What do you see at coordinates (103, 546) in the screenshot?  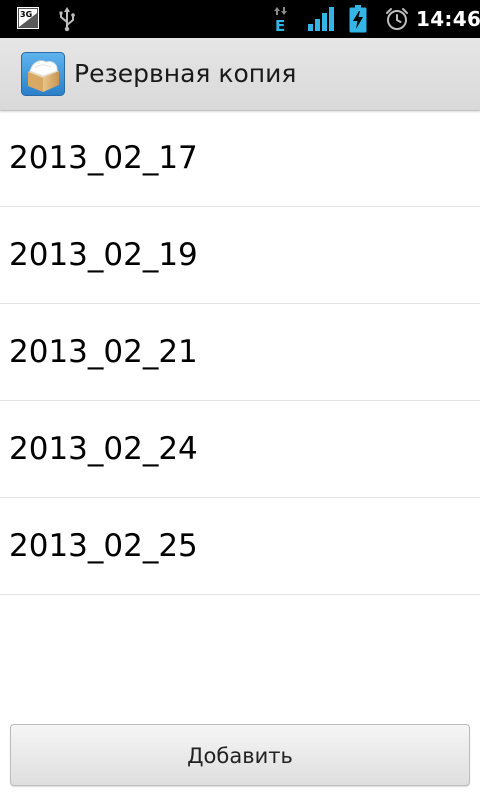 I see `list-item-label: 2013_02_25` at bounding box center [103, 546].